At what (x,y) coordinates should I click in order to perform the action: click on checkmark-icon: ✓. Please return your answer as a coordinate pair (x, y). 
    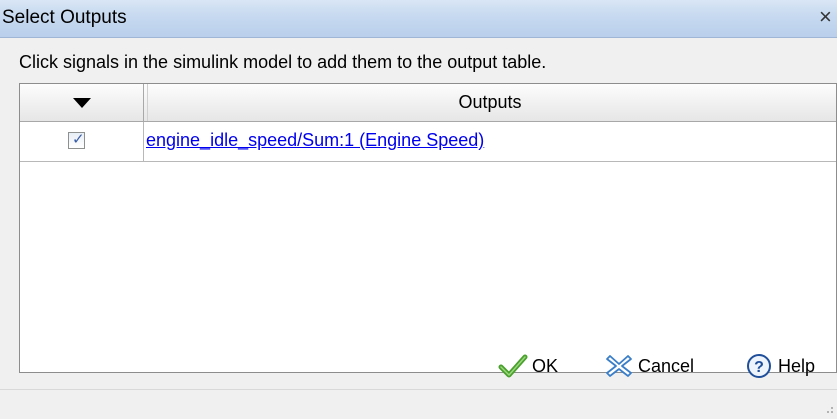
    Looking at the image, I should click on (78, 139).